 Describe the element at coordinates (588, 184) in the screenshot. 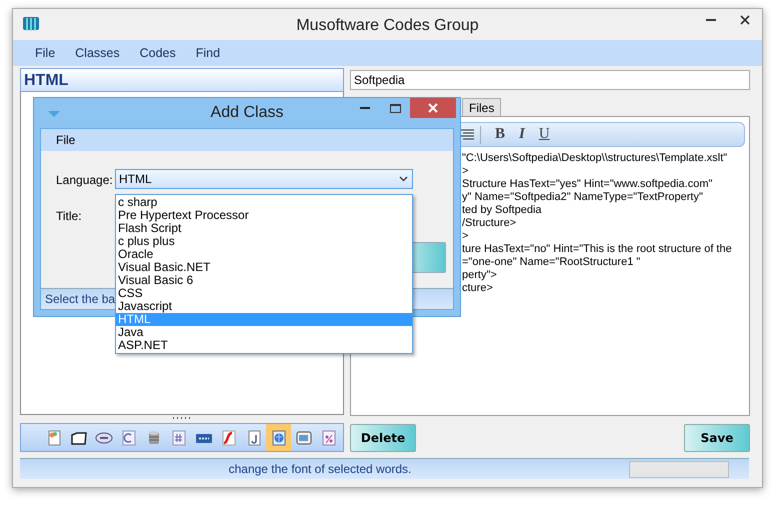

I see `code-line: Structure HasText="yes" Hint="www.softpedia.com"` at that location.